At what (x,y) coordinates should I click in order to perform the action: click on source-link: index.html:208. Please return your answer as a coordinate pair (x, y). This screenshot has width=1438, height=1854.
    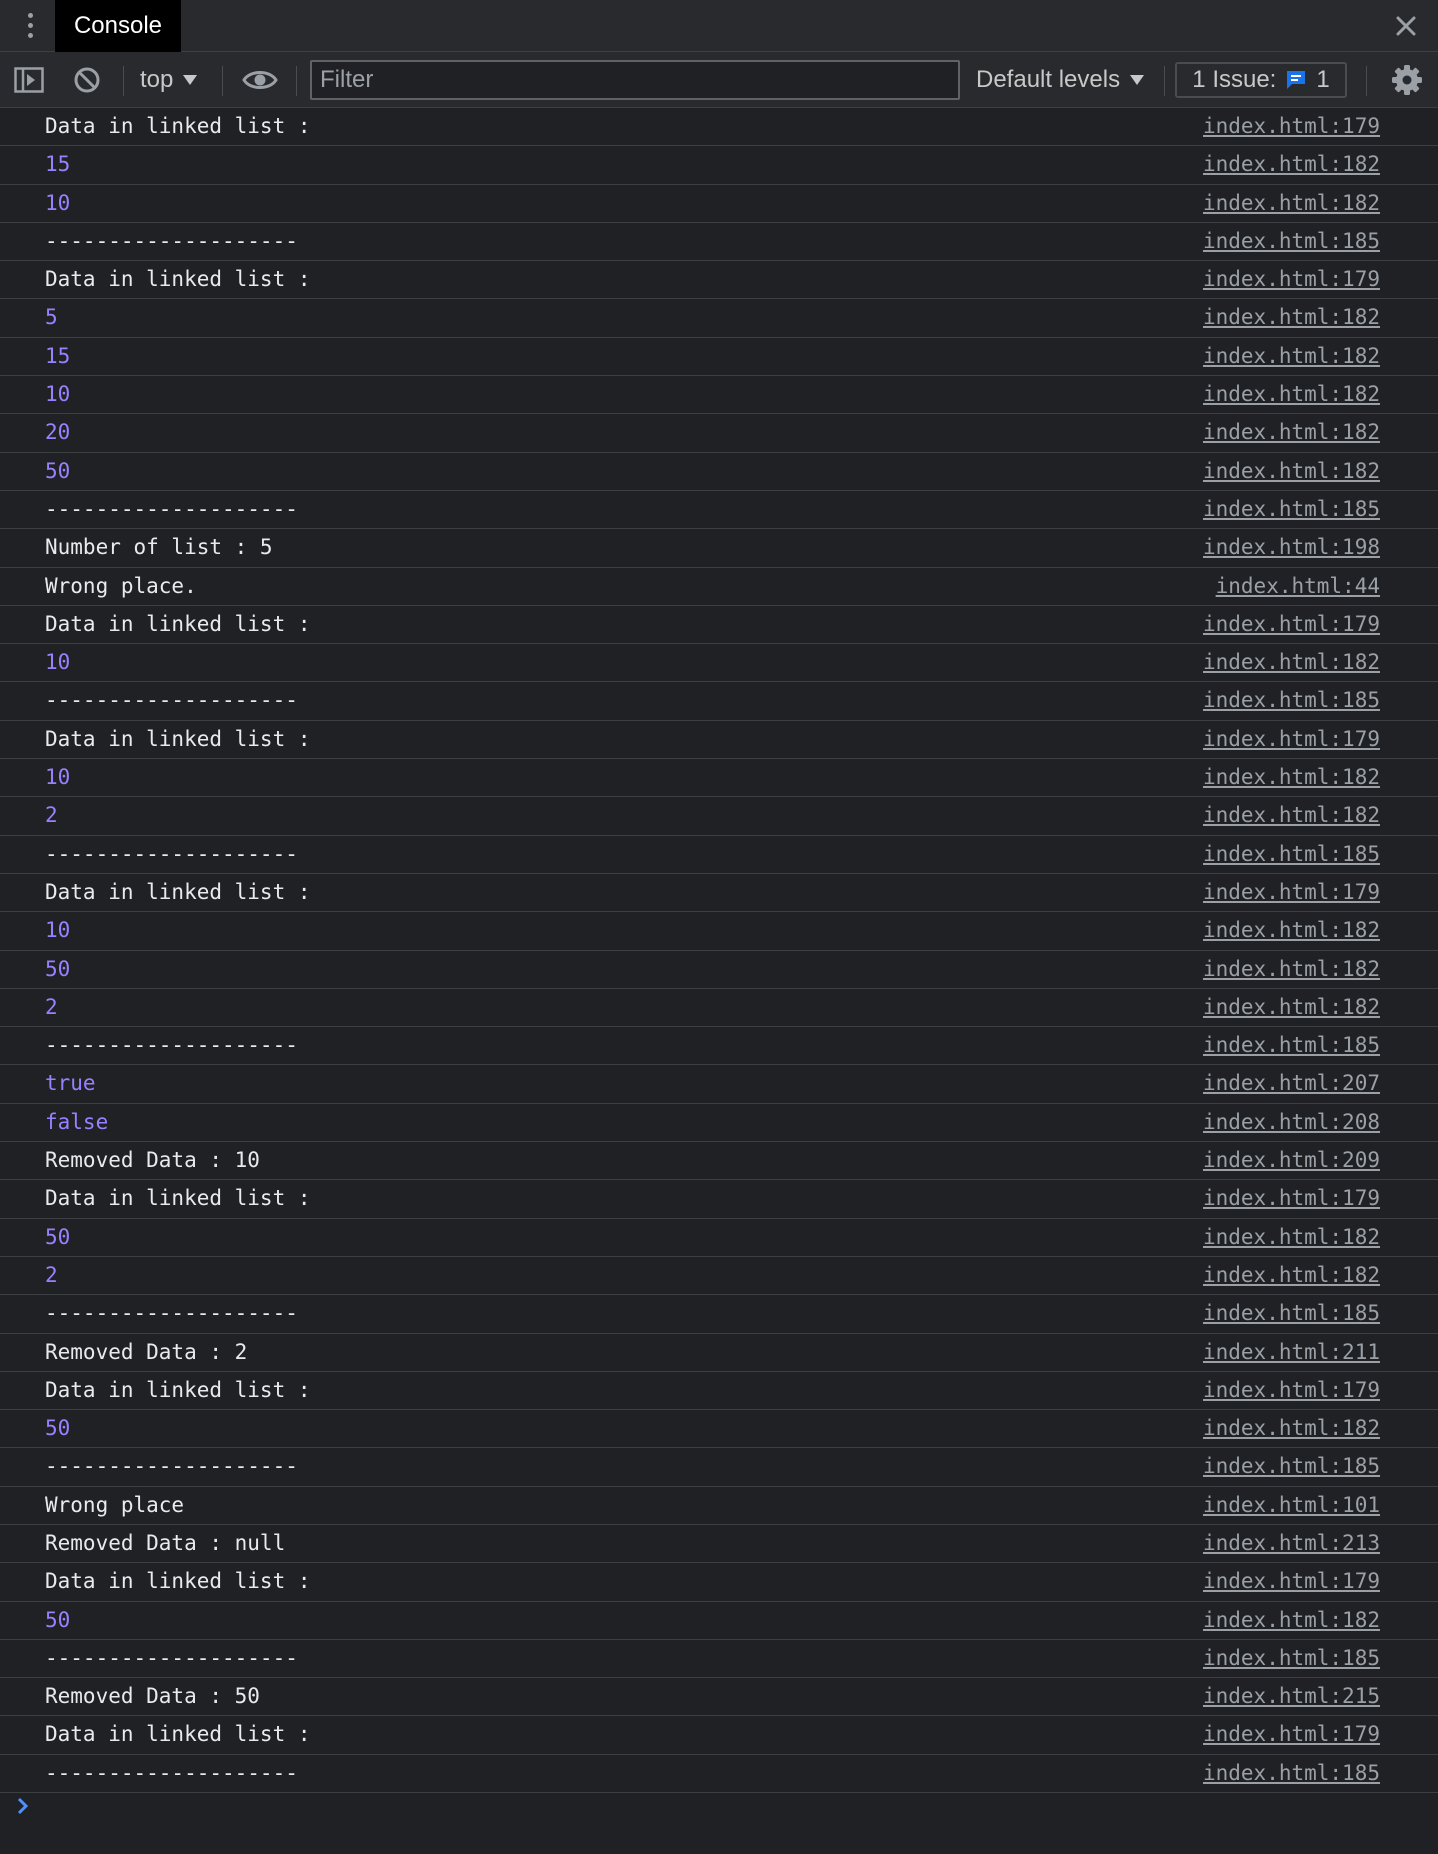
    Looking at the image, I should click on (1291, 1122).